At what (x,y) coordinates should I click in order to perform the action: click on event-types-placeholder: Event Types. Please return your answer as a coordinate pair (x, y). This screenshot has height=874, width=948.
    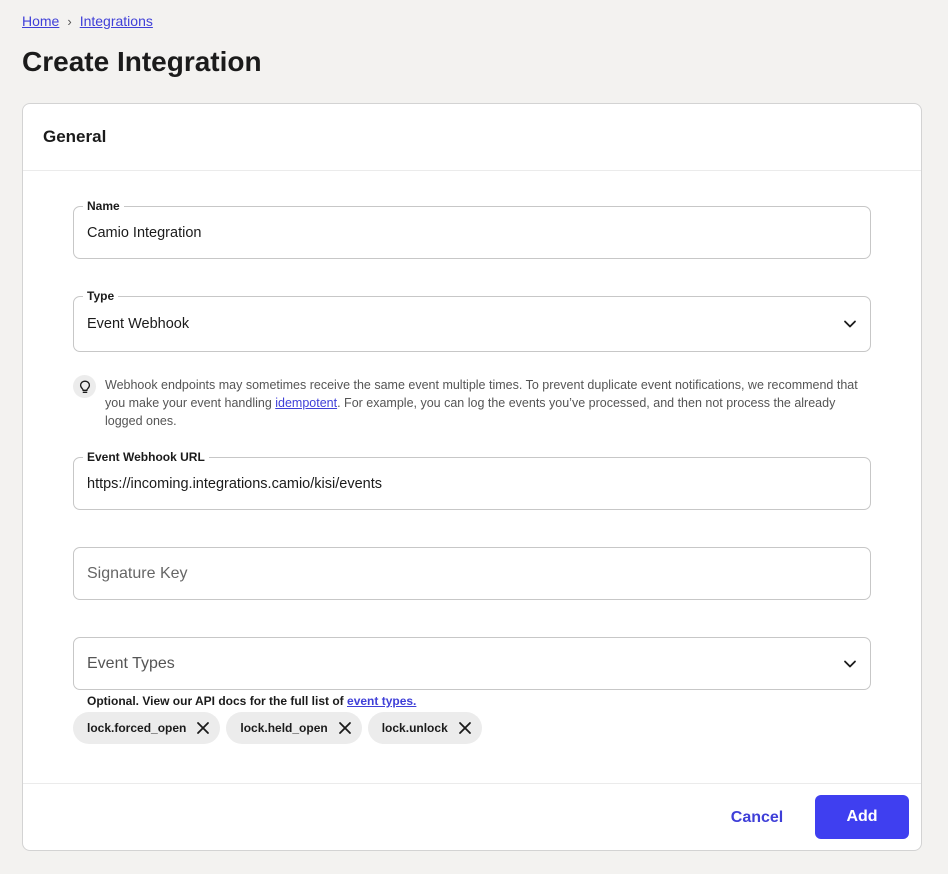
    Looking at the image, I should click on (131, 663).